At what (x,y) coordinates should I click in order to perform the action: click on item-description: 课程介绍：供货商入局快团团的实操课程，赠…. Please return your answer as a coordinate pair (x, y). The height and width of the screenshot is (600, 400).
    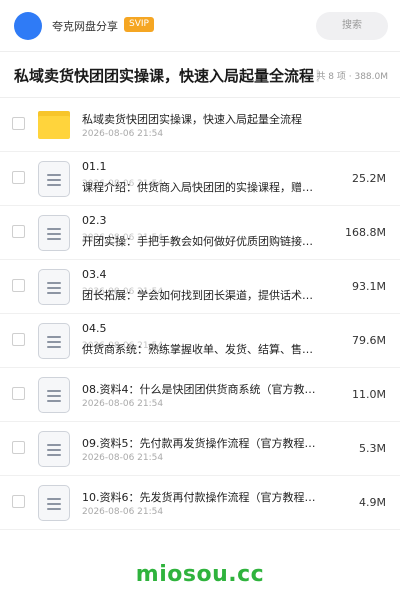
    Looking at the image, I should click on (197, 187).